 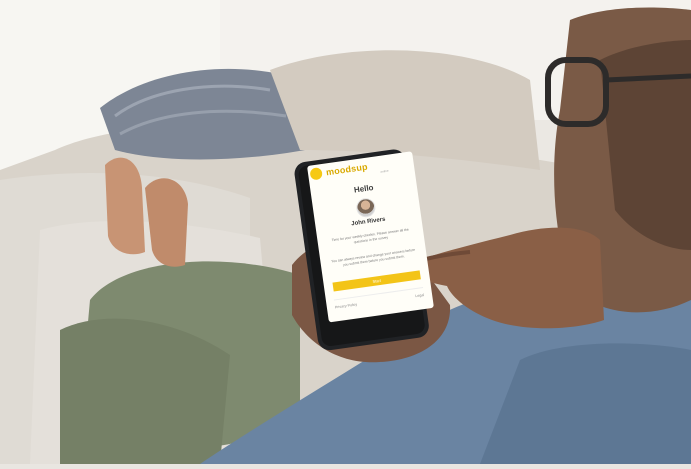 I want to click on greeting-title: Hello, so click(x=364, y=189).